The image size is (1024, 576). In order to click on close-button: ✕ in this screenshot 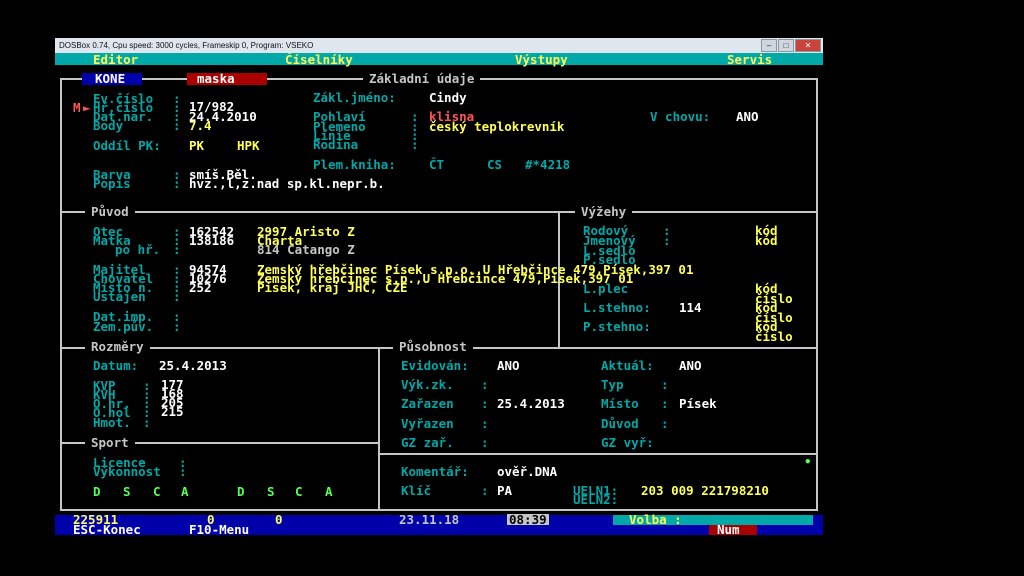, I will do `click(808, 45)`.